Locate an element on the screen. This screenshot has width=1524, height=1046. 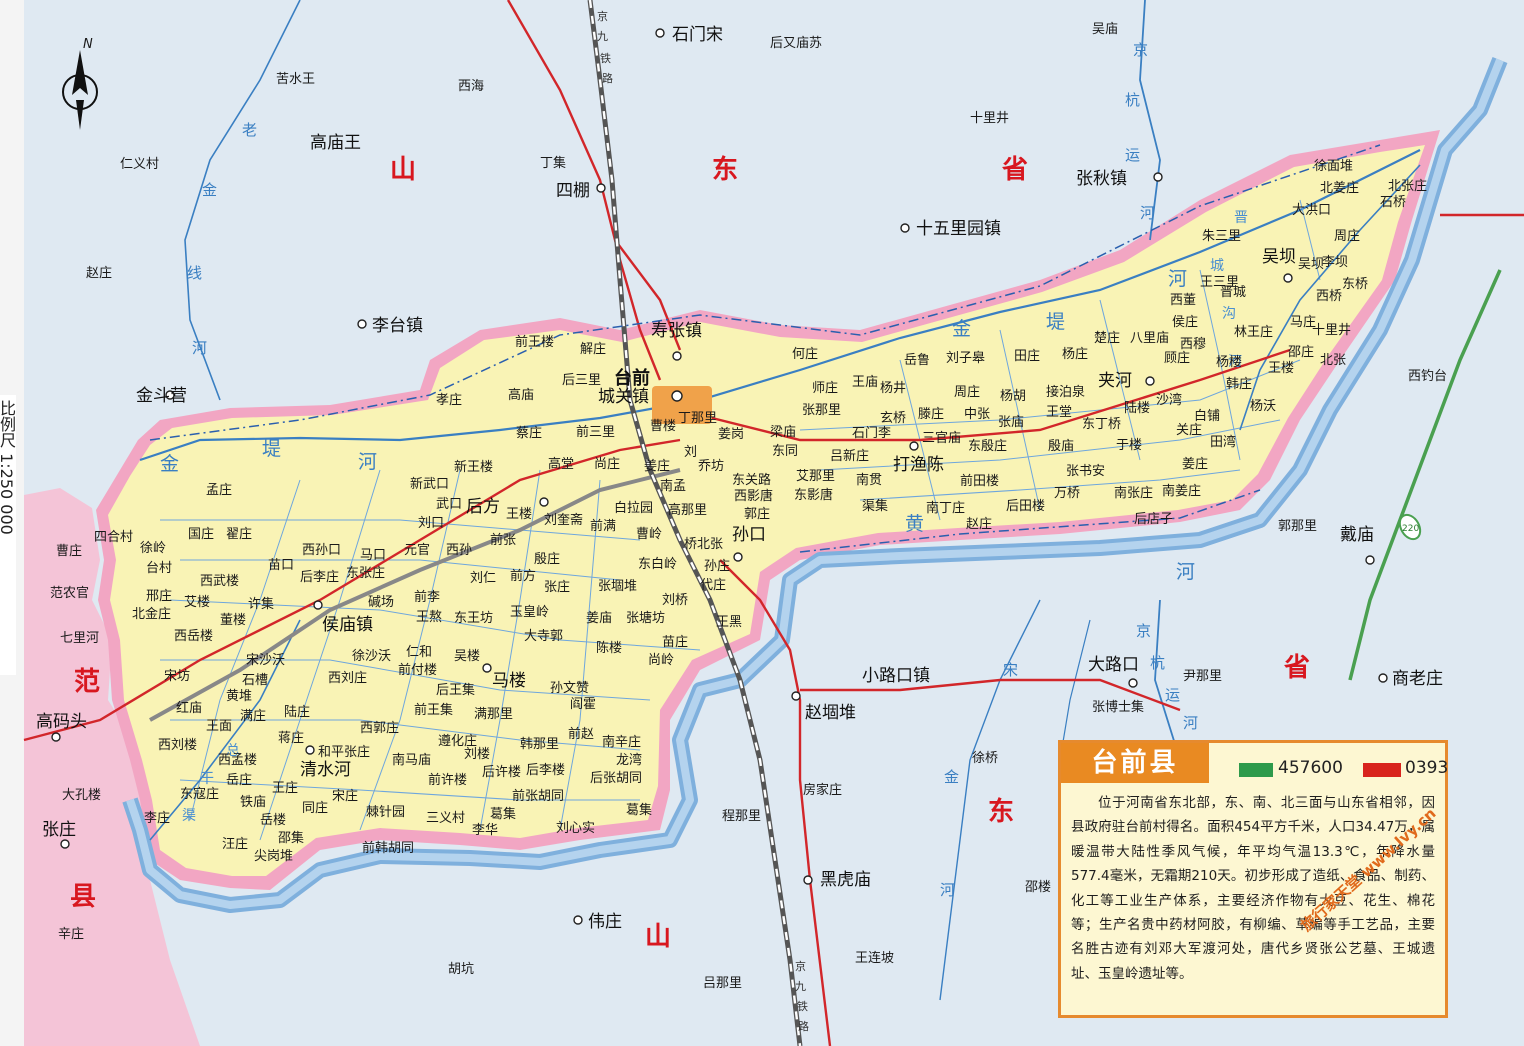
village-label: 前韩胡同 is located at coordinates (388, 848).